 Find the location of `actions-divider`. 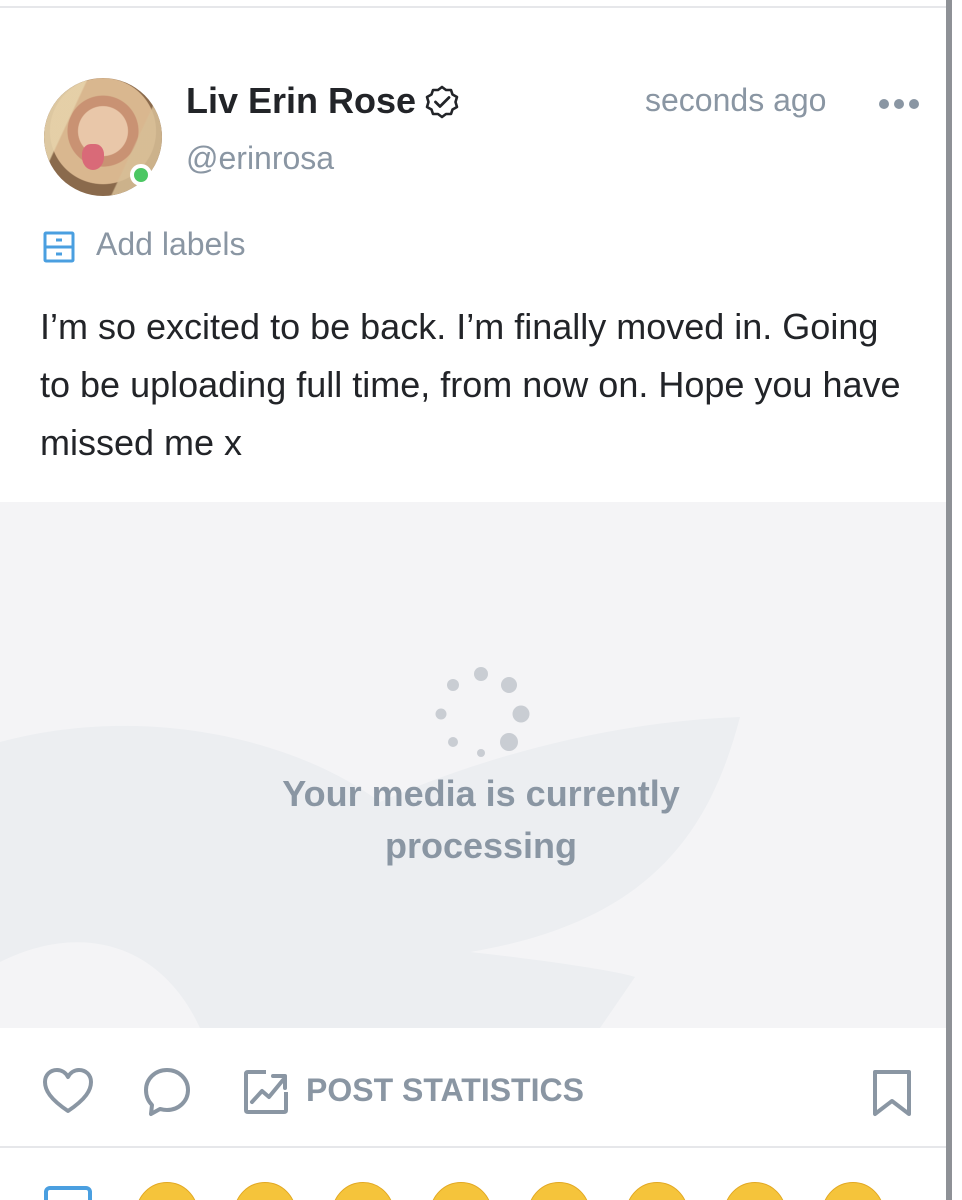

actions-divider is located at coordinates (473, 1147).